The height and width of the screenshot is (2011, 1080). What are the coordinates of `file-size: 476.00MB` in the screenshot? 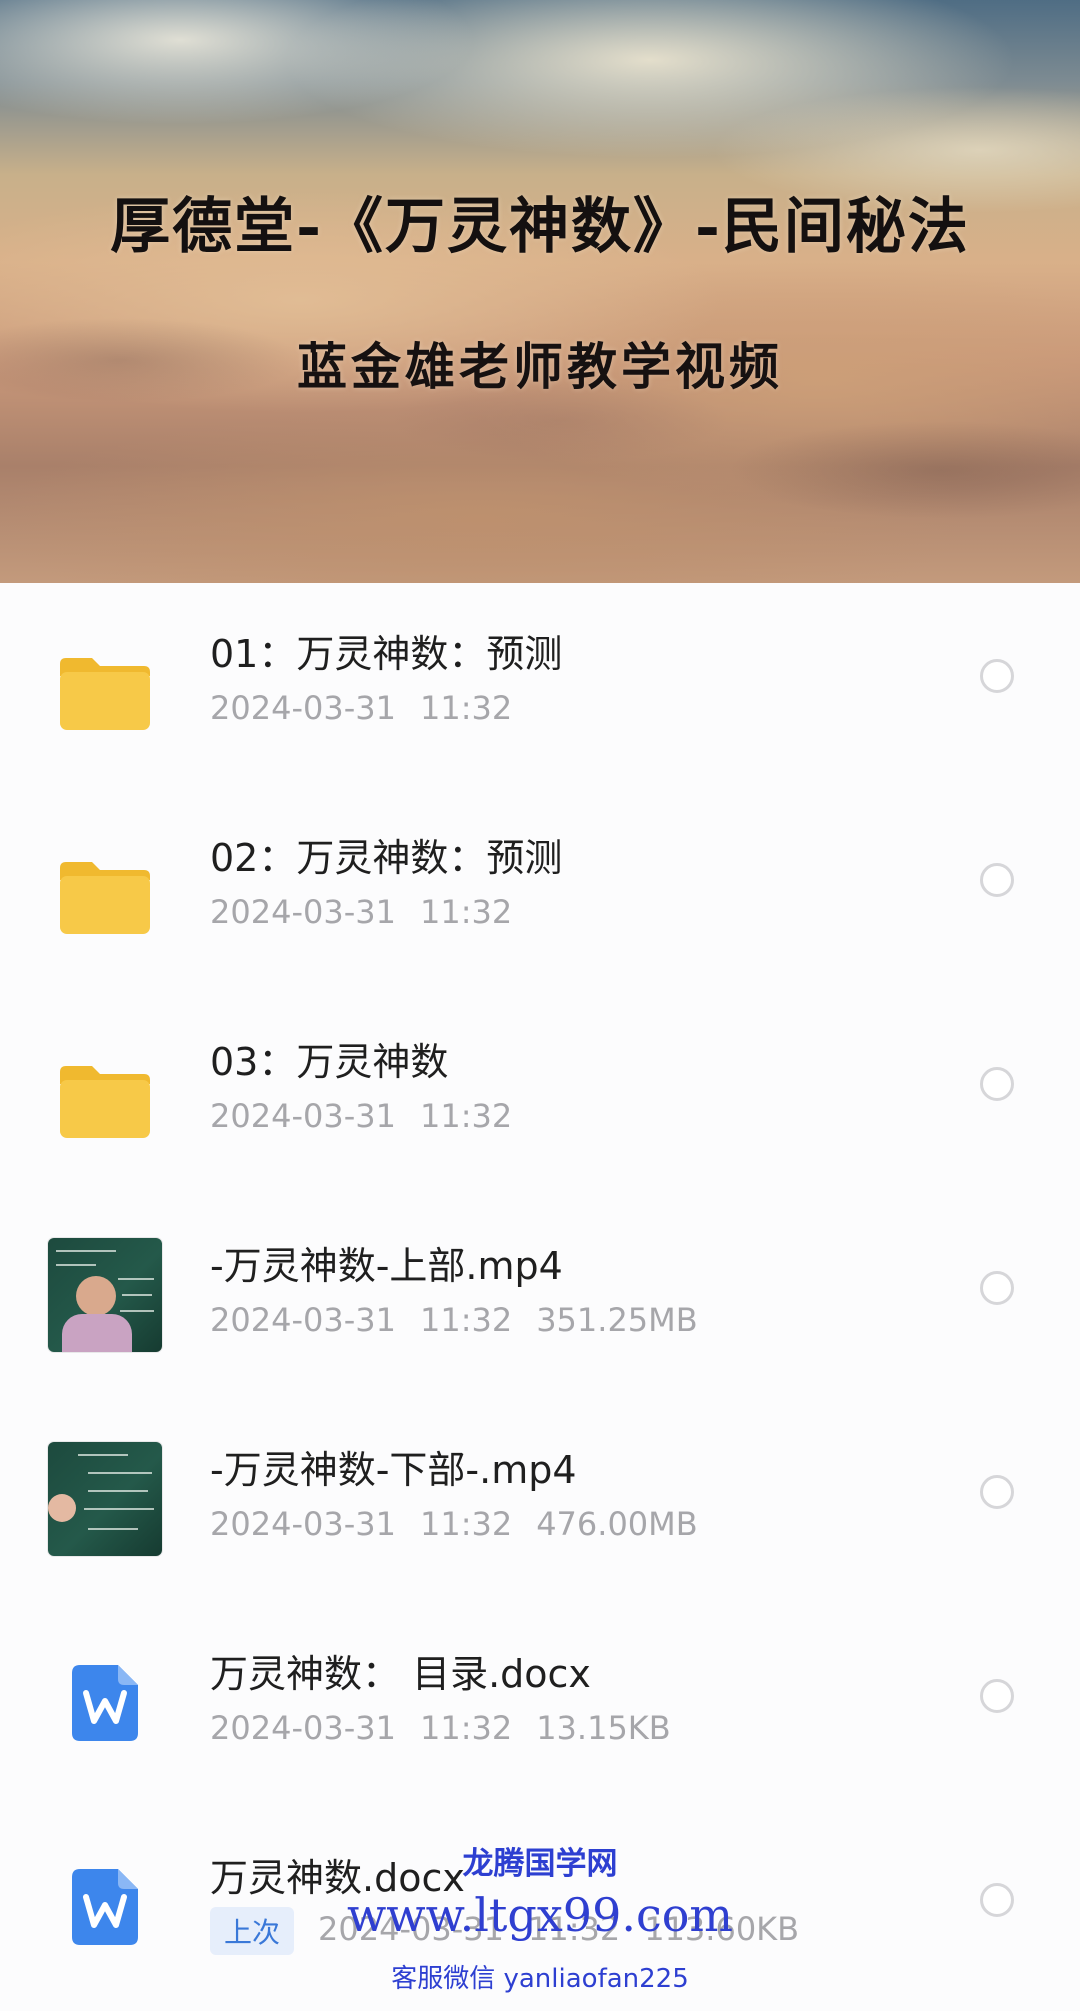 It's located at (617, 1524).